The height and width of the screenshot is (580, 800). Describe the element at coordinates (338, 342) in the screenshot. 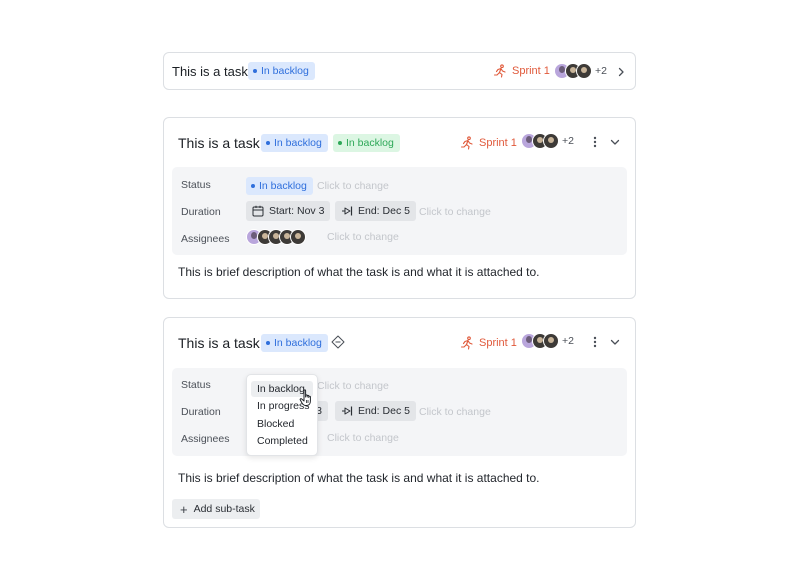

I see `milestone-diamond-icon` at that location.